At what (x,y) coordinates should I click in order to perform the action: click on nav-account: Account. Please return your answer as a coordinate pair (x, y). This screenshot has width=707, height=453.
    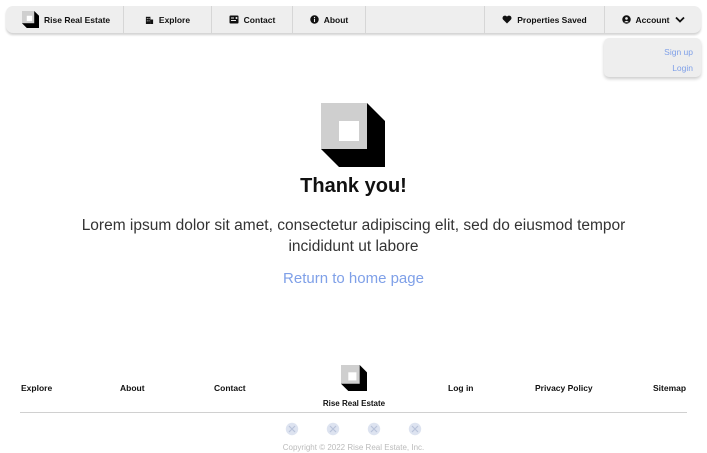
    Looking at the image, I should click on (653, 19).